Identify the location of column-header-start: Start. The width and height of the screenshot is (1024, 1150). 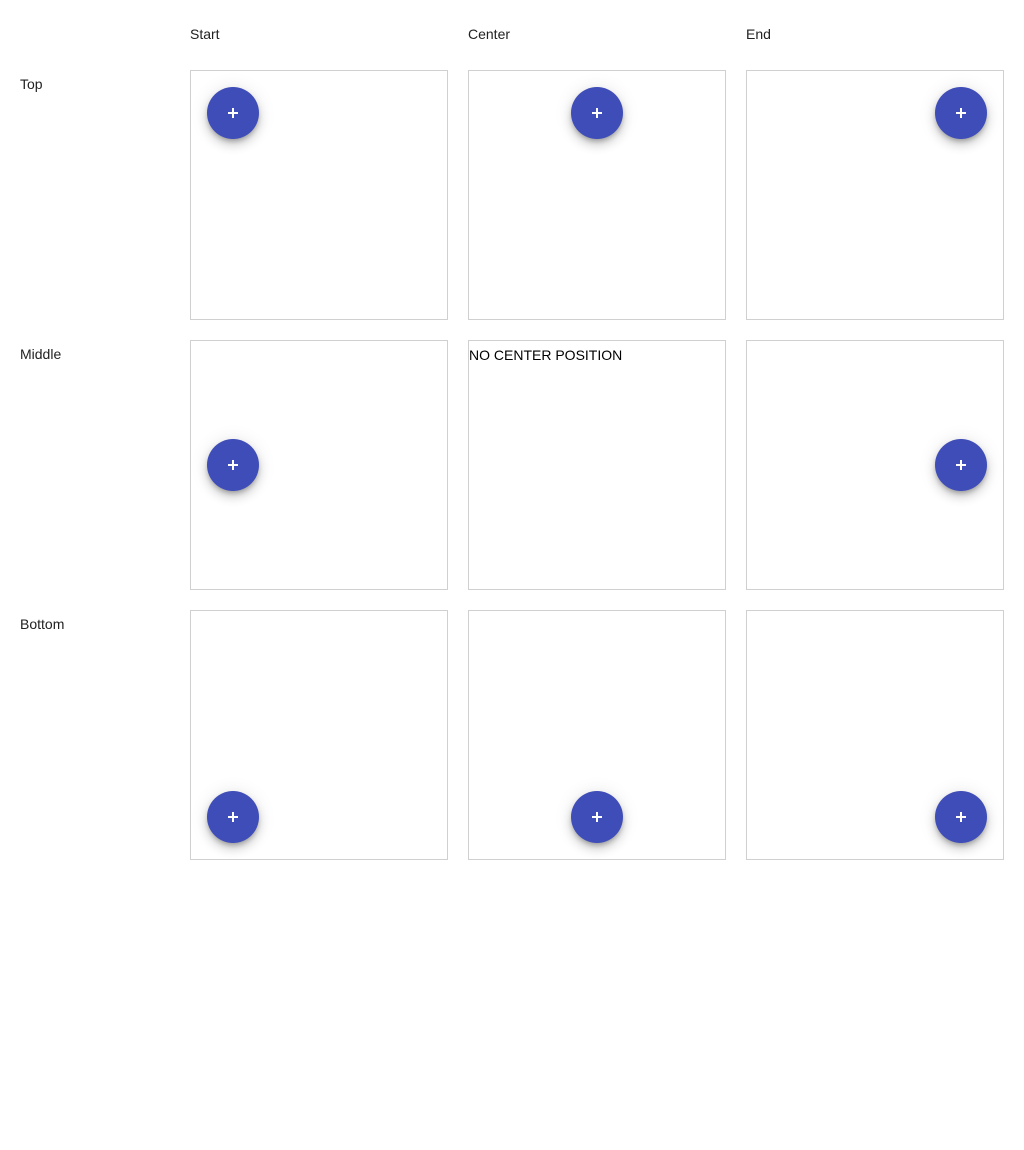
(205, 34).